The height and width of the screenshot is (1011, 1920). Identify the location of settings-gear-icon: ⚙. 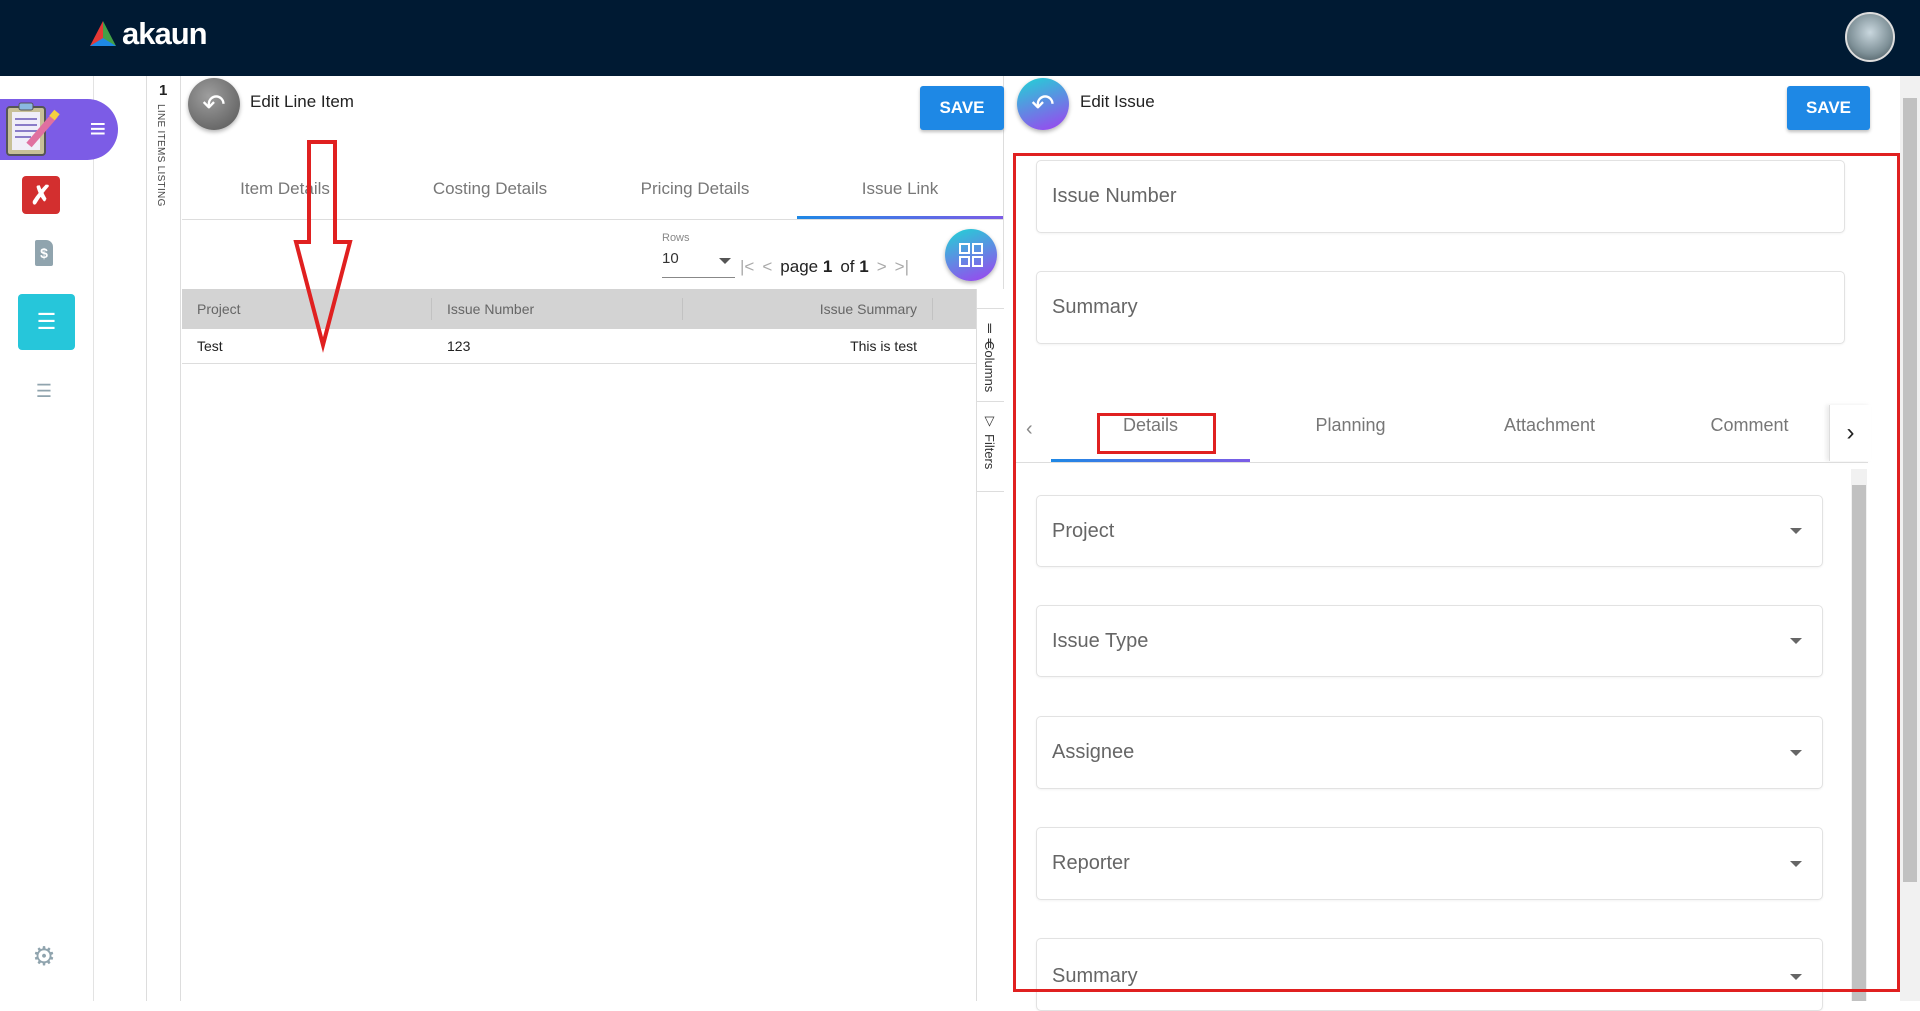
(44, 956).